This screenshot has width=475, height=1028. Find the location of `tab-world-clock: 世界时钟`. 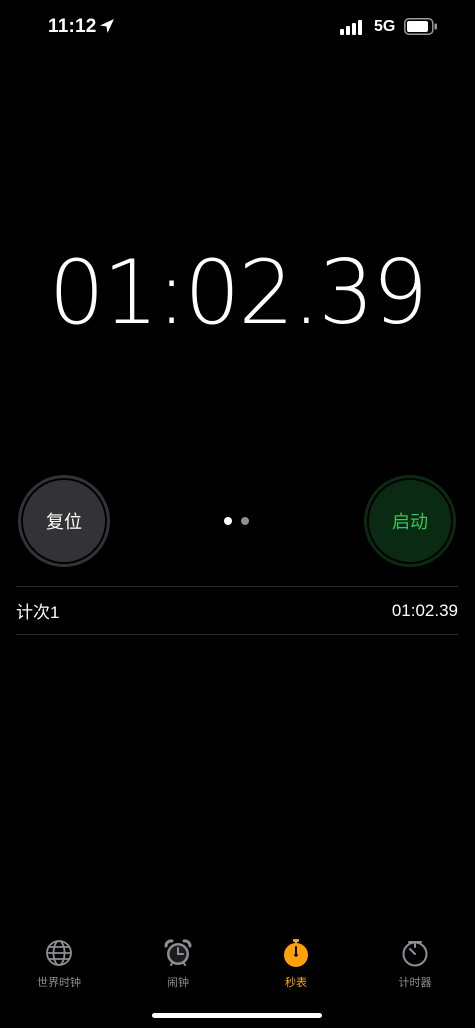

tab-world-clock: 世界时钟 is located at coordinates (59, 964).